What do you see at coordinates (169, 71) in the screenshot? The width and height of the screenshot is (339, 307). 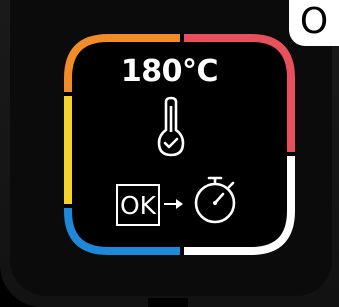 I see `temperature-readout: 180°C` at bounding box center [169, 71].